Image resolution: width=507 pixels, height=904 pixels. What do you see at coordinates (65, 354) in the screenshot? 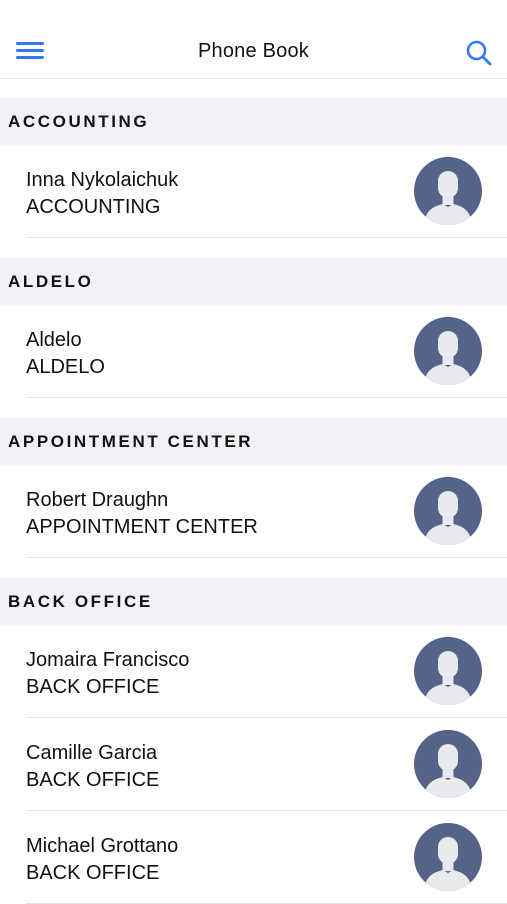
I see `contact-text: Aldelo ALDELO` at bounding box center [65, 354].